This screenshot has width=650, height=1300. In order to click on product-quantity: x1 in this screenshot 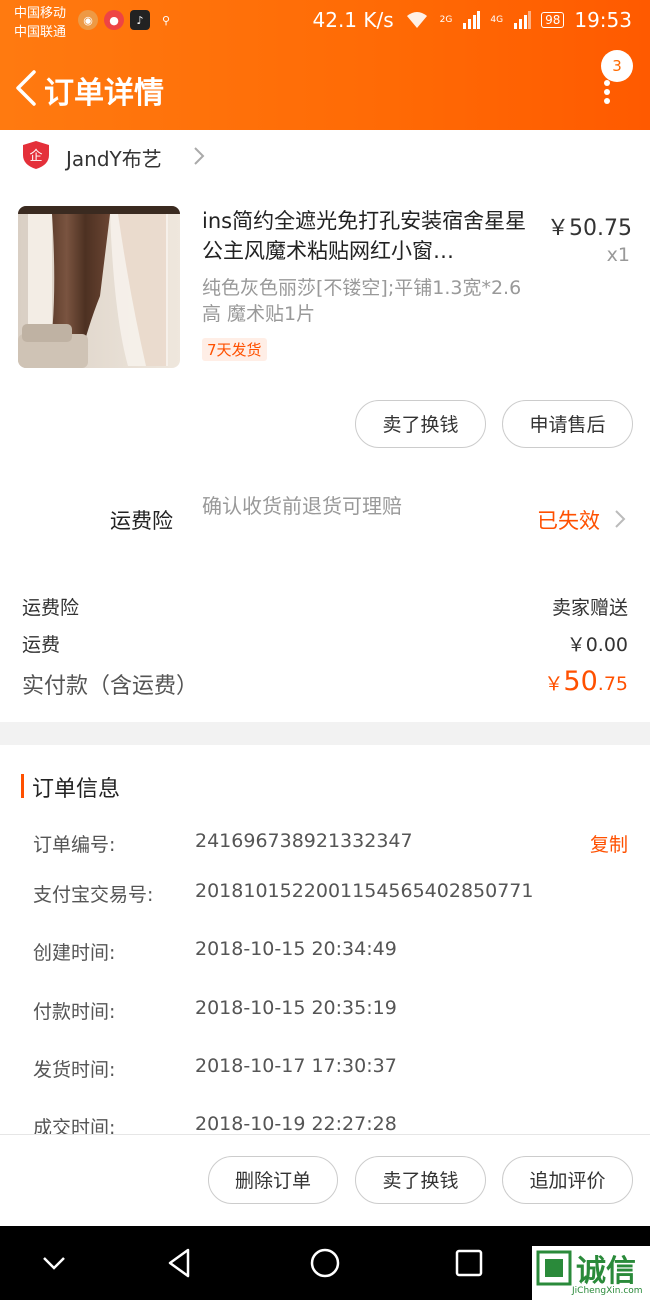, I will do `click(618, 255)`.